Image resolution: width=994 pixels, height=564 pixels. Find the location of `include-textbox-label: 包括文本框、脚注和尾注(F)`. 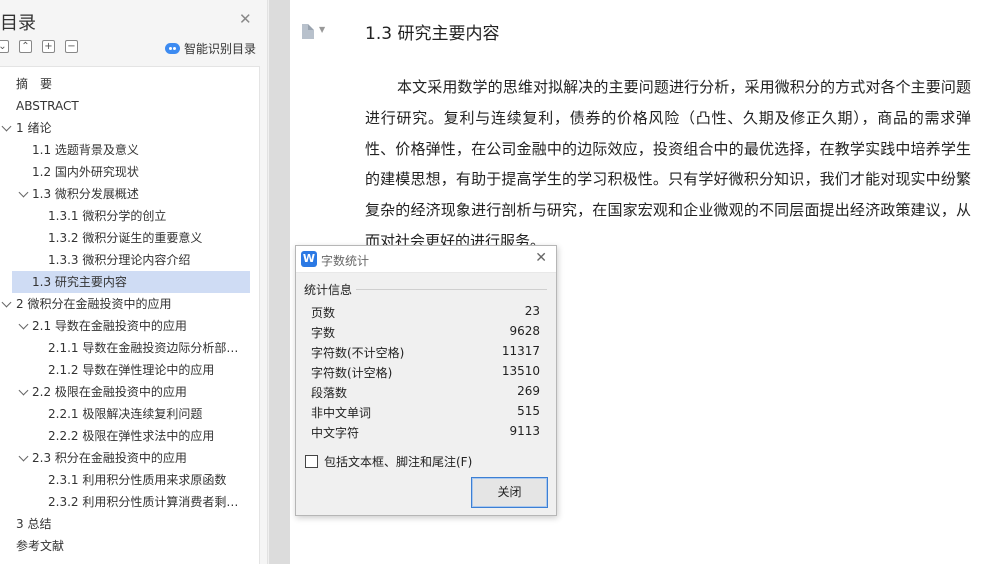

include-textbox-label: 包括文本框、脚注和尾注(F) is located at coordinates (398, 462).